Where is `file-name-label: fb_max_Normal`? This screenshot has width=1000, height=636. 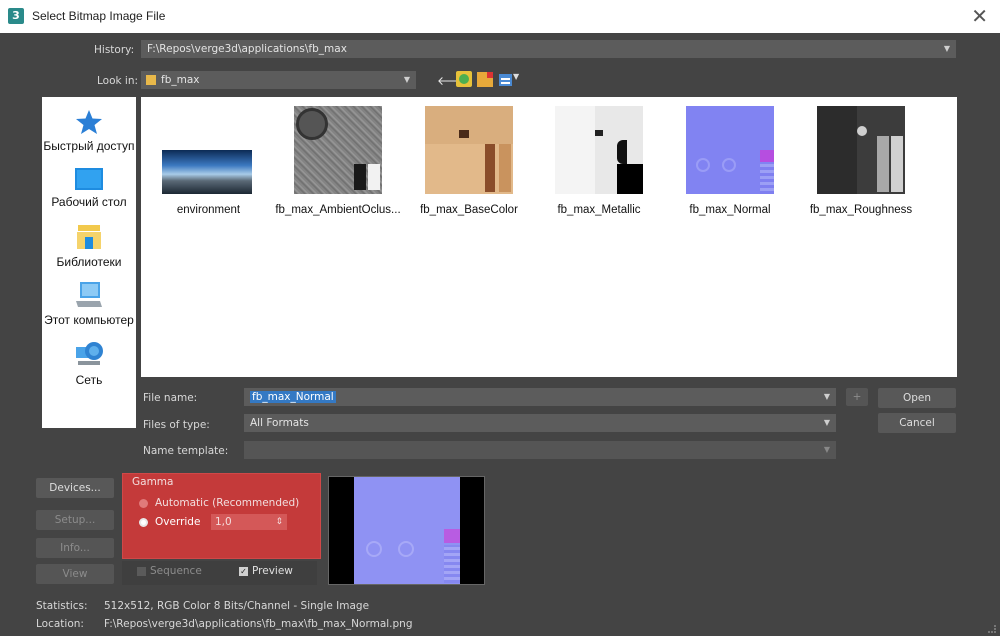
file-name-label: fb_max_Normal is located at coordinates (730, 210).